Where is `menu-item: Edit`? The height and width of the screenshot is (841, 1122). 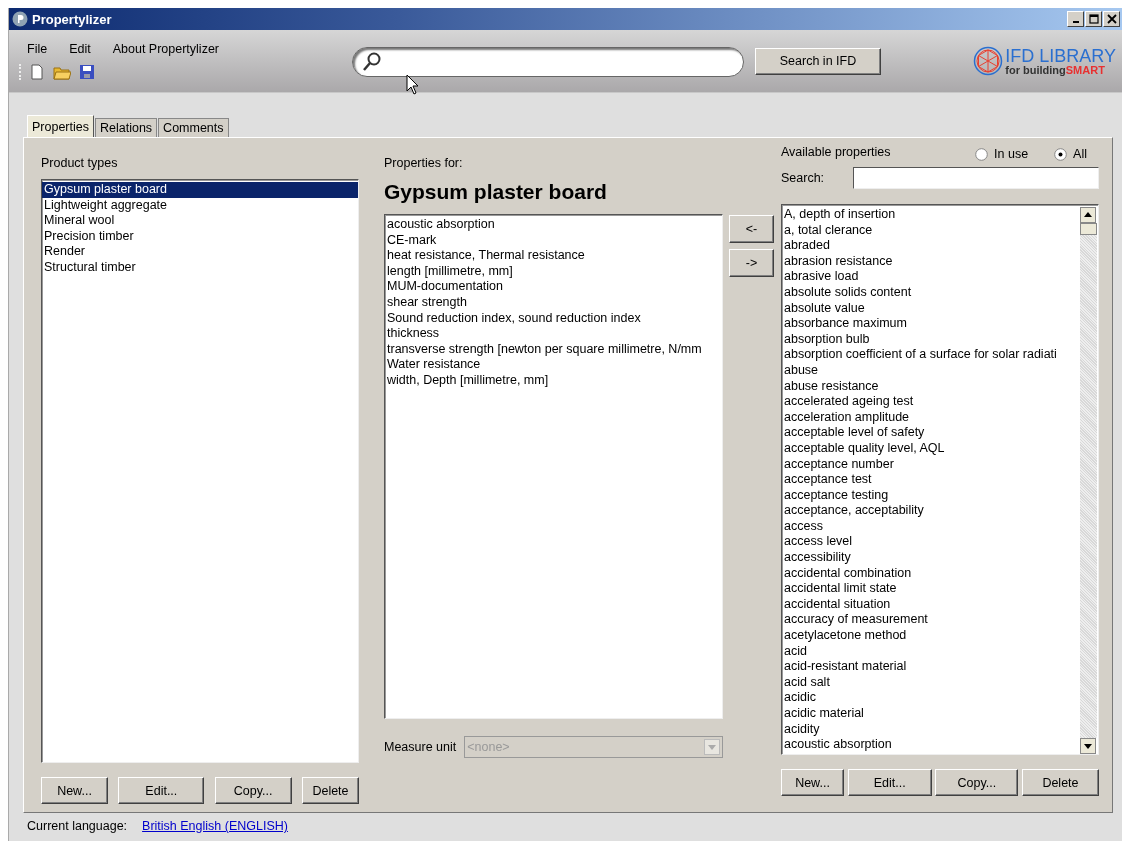 menu-item: Edit is located at coordinates (80, 49).